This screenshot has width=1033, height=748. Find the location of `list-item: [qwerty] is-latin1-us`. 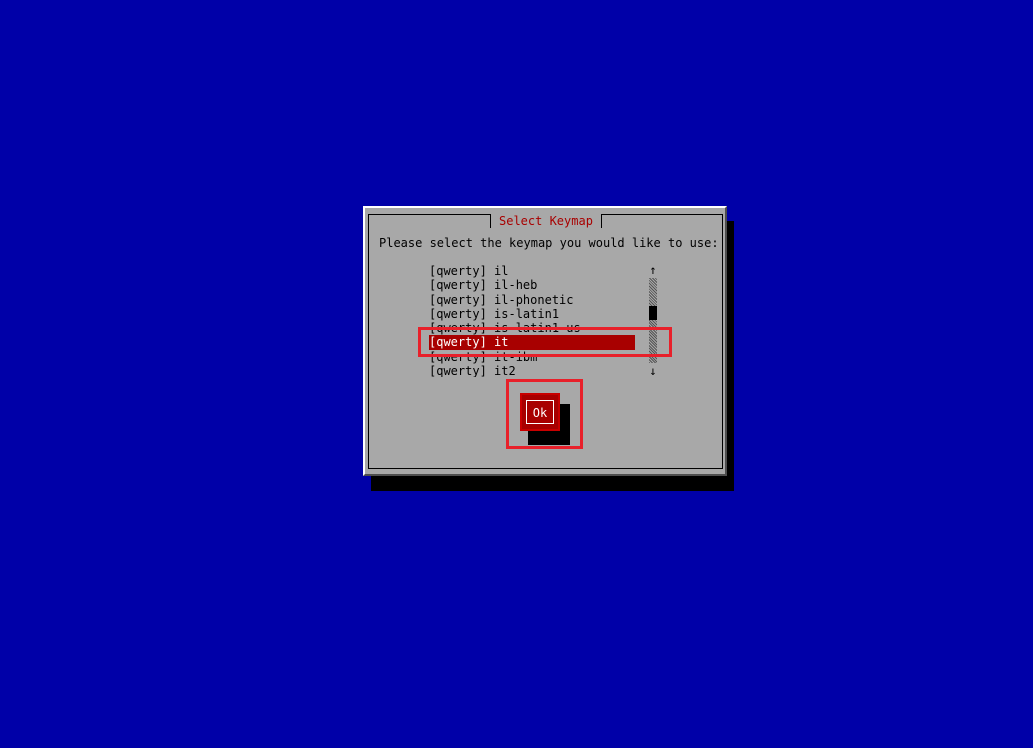

list-item: [qwerty] is-latin1-us is located at coordinates (544, 328).